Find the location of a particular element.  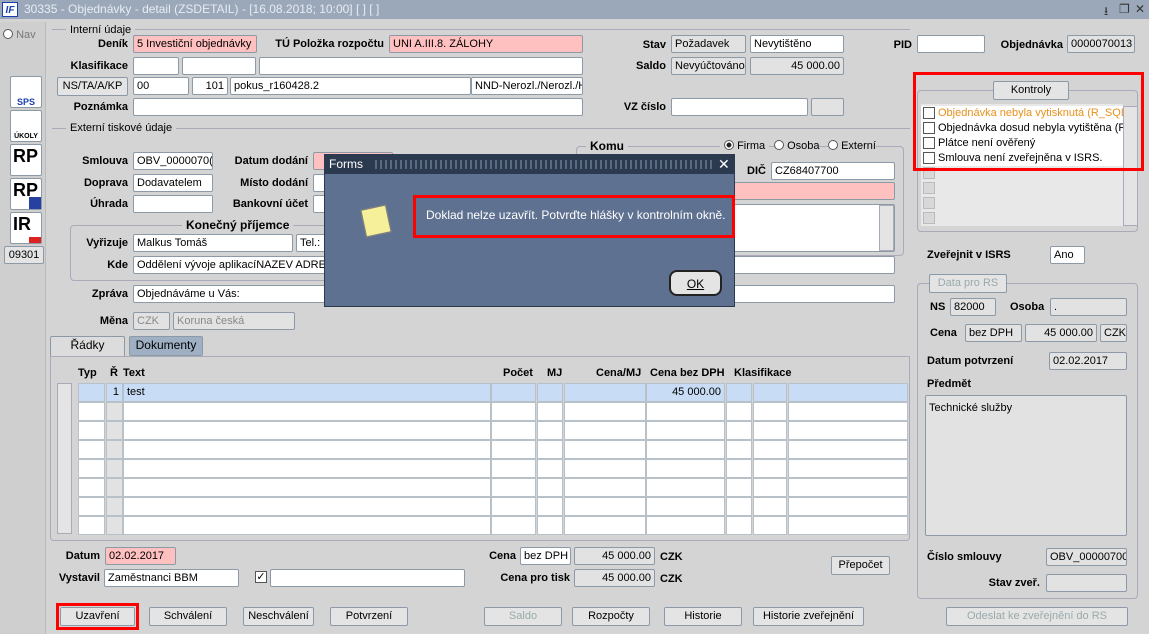

vystavil-extra-field is located at coordinates (367, 578).